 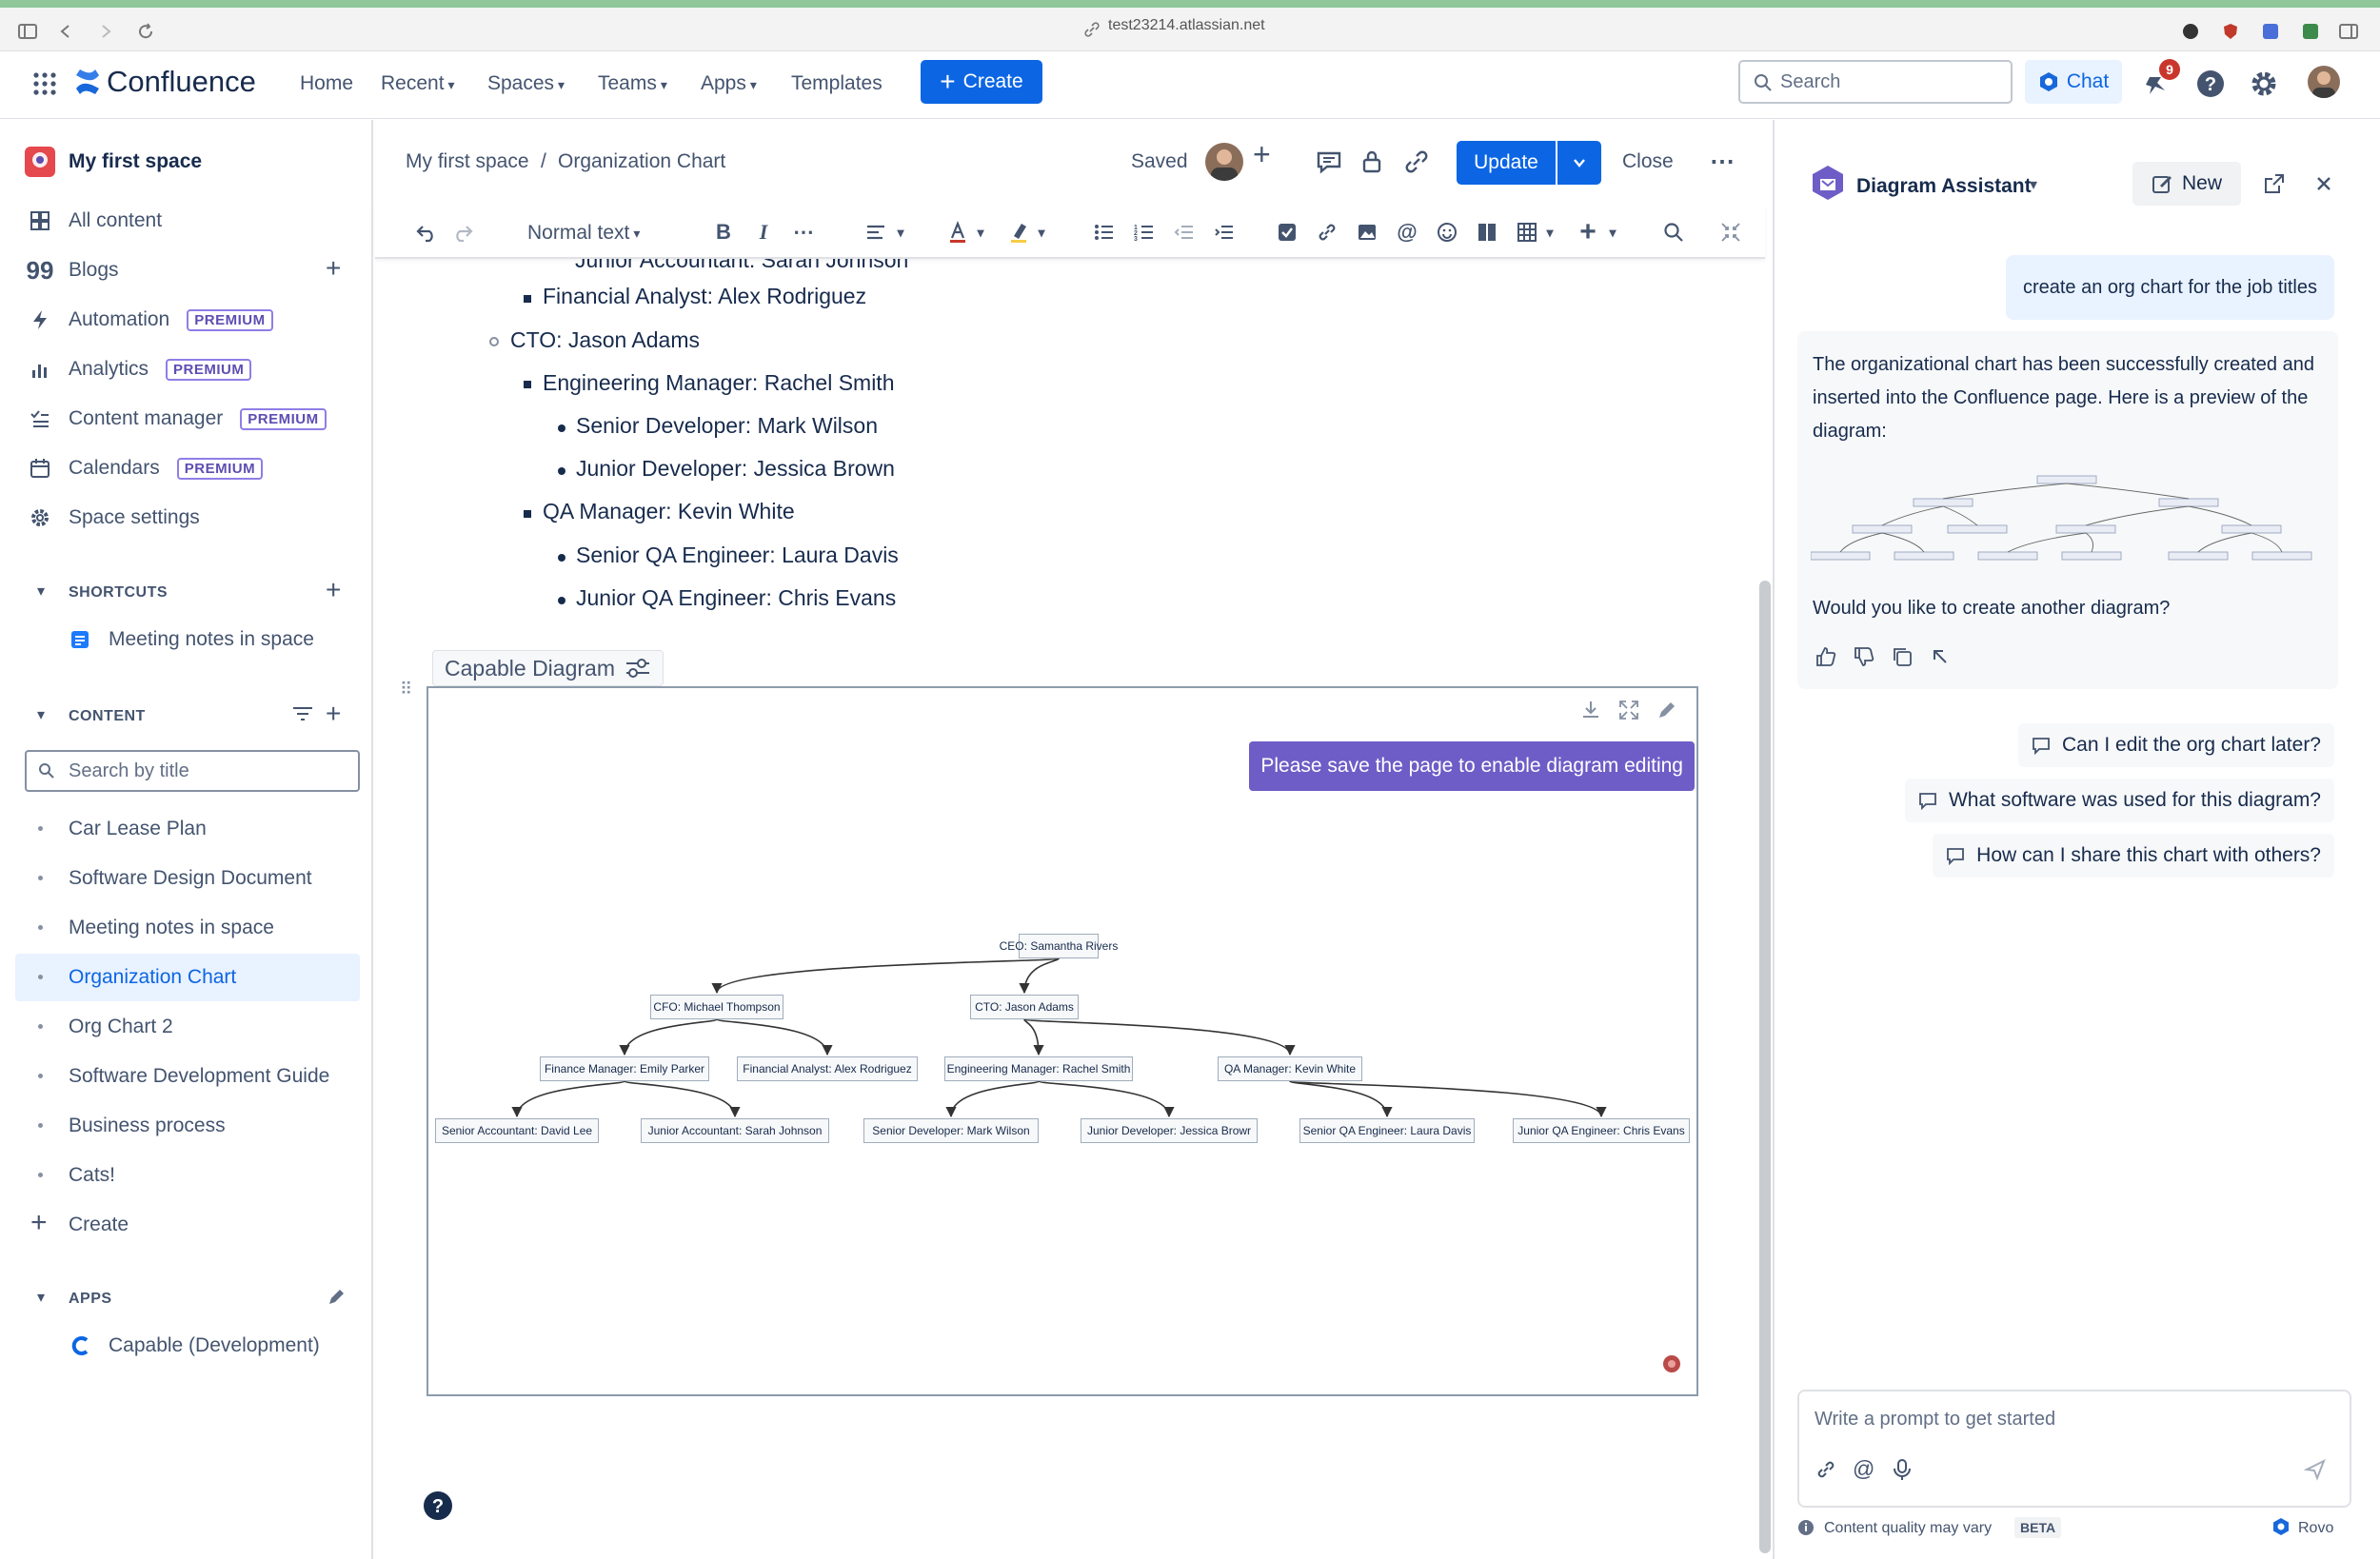 I want to click on tree-item-software-design-document: Software Design Document, so click(x=187, y=878).